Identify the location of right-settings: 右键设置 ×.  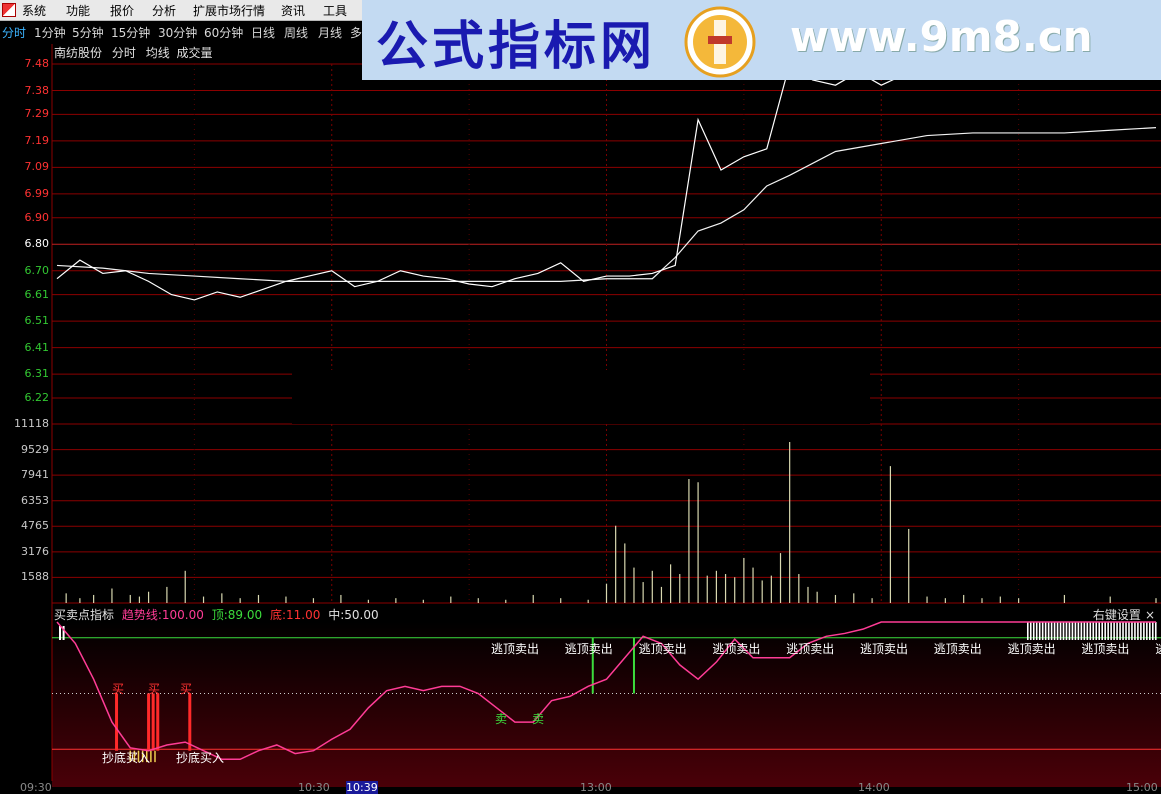
(1124, 614).